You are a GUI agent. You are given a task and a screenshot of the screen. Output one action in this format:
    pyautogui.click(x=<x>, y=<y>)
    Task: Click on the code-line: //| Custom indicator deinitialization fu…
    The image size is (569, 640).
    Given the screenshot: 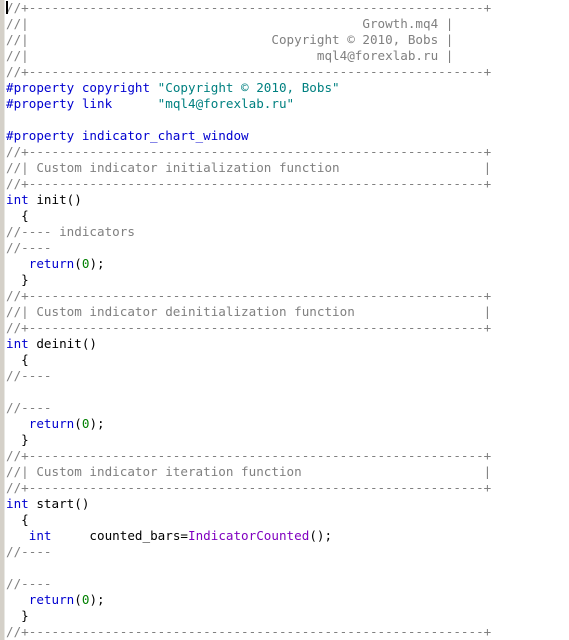 What is the action you would take?
    pyautogui.click(x=284, y=312)
    